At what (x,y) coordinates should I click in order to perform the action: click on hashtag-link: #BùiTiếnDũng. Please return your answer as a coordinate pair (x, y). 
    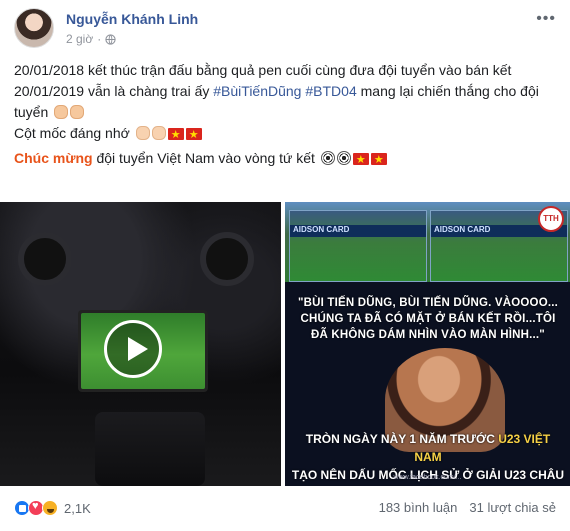
    Looking at the image, I should click on (257, 91).